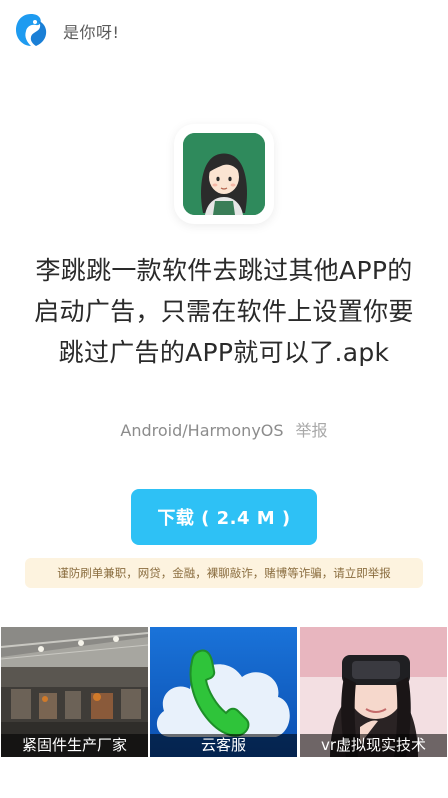 The height and width of the screenshot is (798, 448). I want to click on ad-card-fastener: 紧固件生产厂家, so click(74, 692).